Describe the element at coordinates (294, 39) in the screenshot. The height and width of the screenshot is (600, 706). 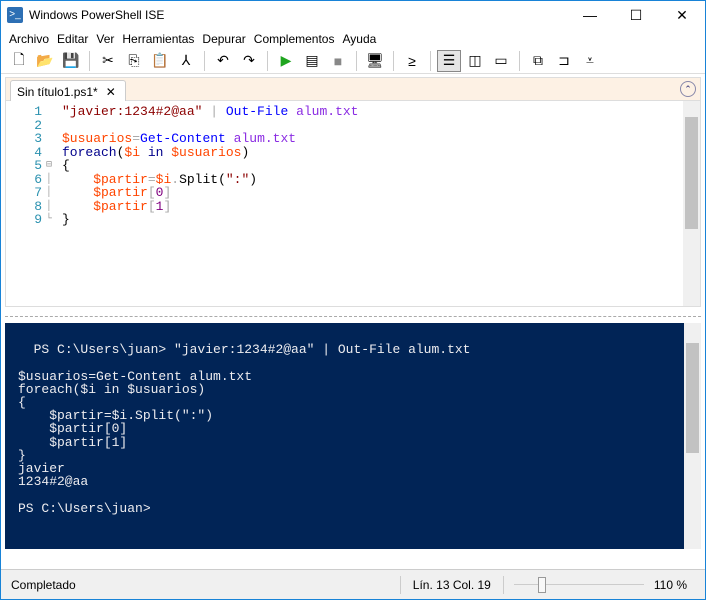
I see `menu-complementos: Complementos` at that location.